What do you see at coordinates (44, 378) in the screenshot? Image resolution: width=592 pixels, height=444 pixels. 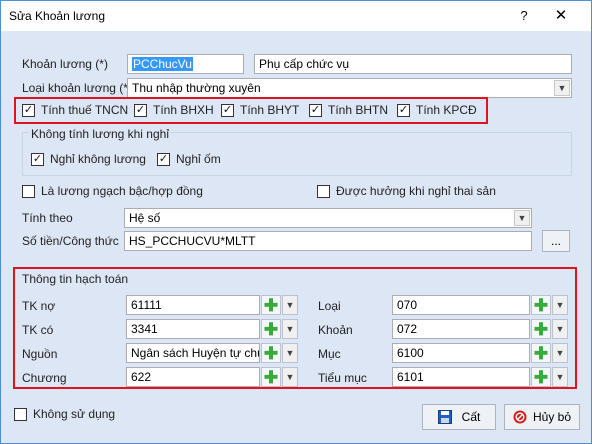 I see `chuong-label: Chương` at bounding box center [44, 378].